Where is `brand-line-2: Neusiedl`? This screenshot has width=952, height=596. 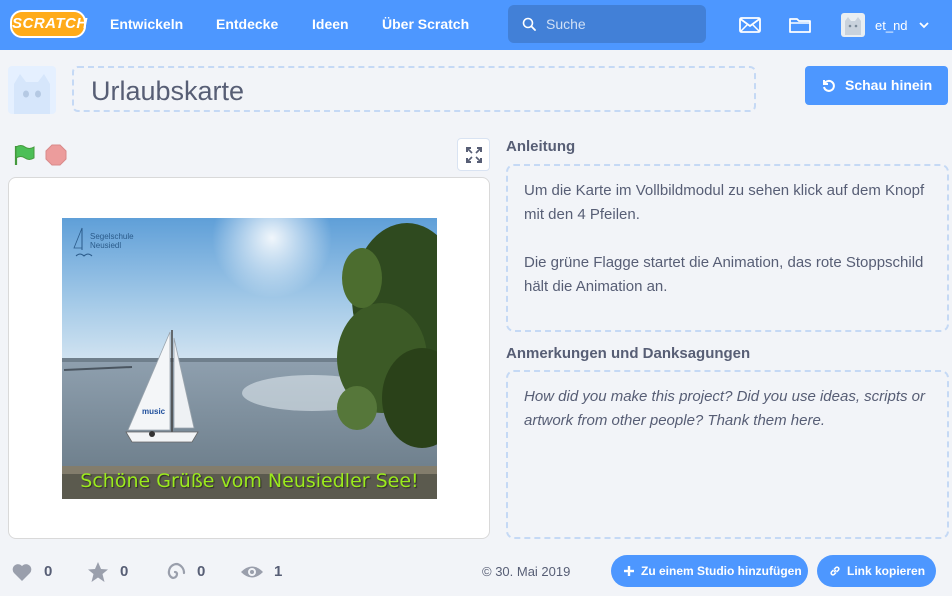 brand-line-2: Neusiedl is located at coordinates (106, 245).